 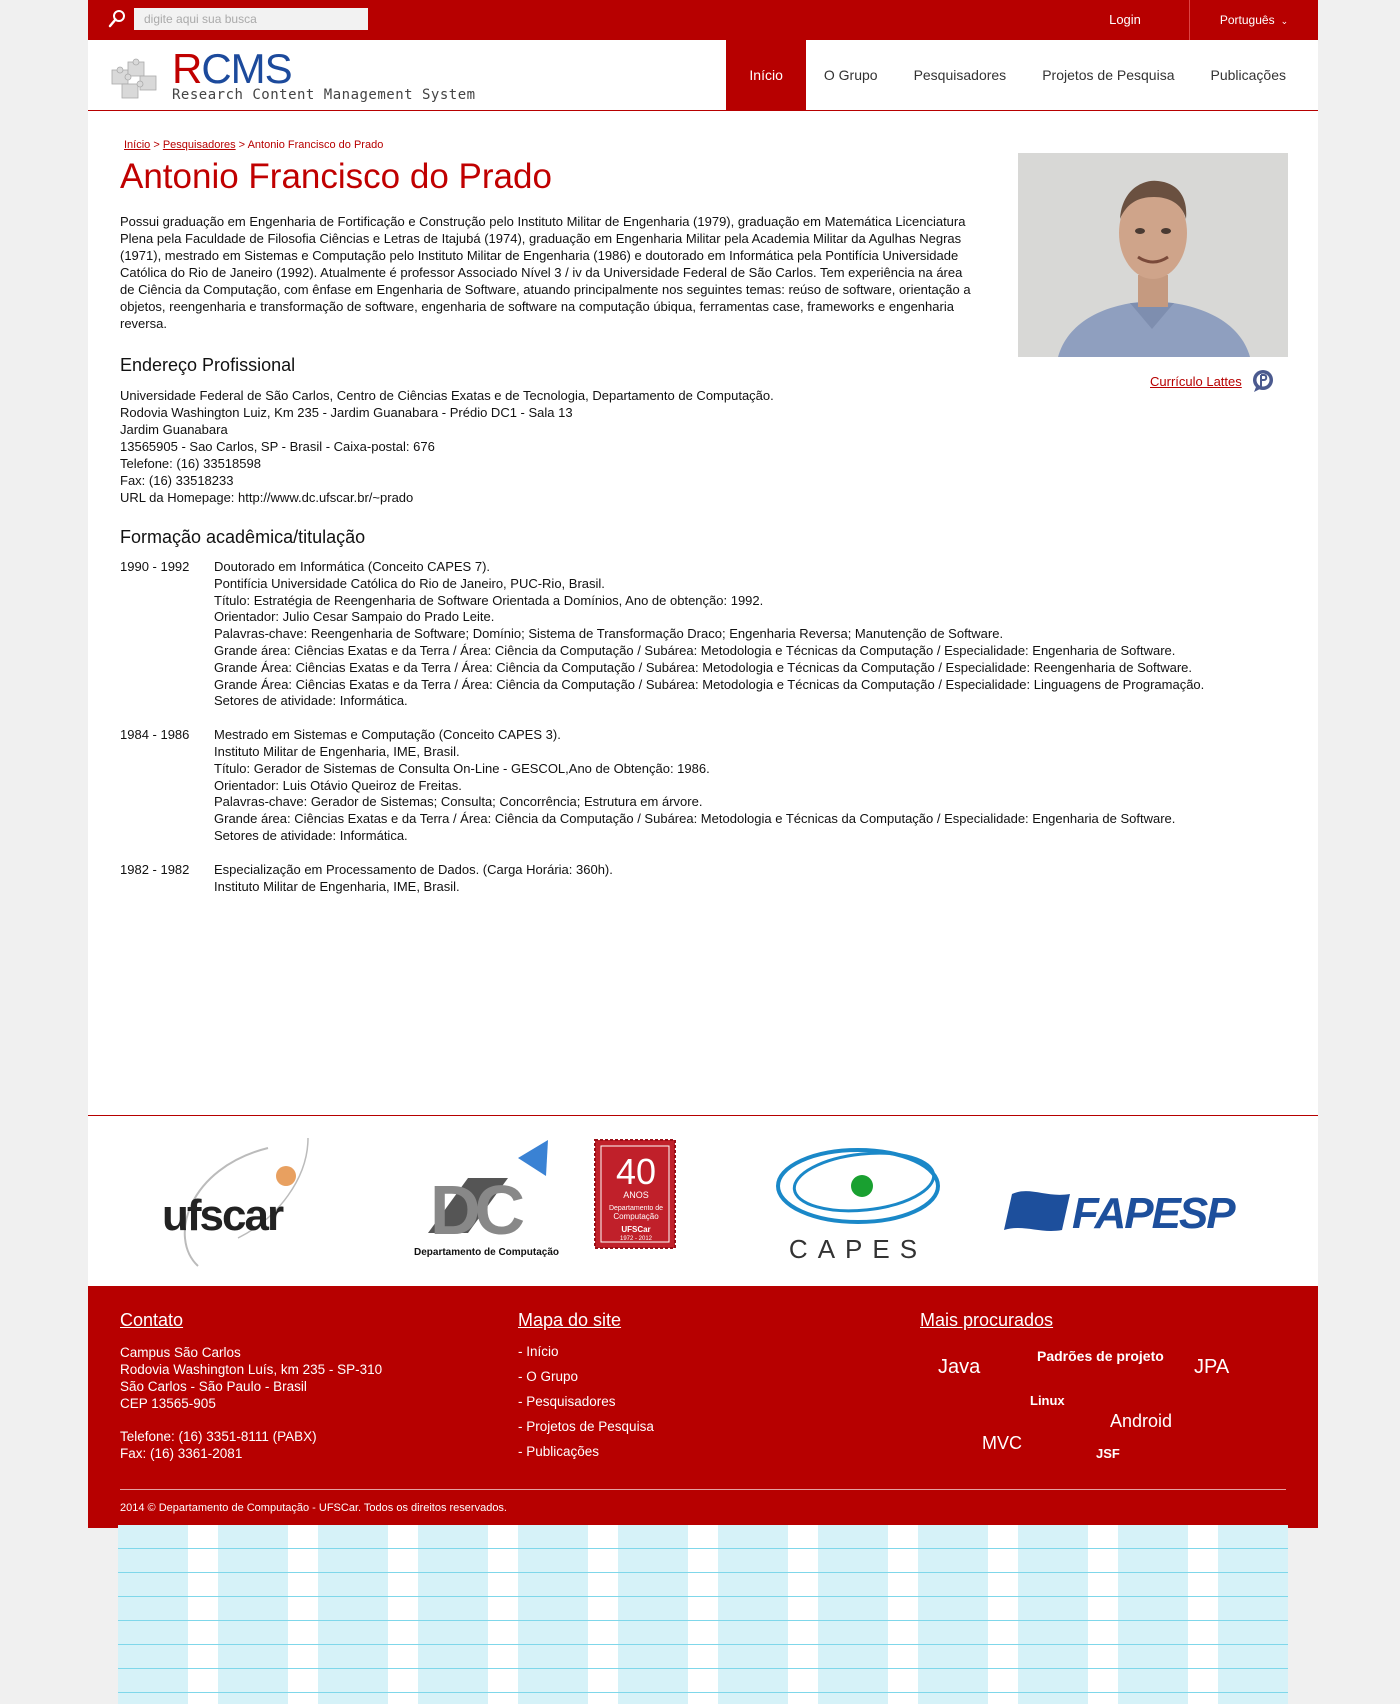 What do you see at coordinates (243, 537) in the screenshot?
I see `education-heading: Formação acadêmica/titulação` at bounding box center [243, 537].